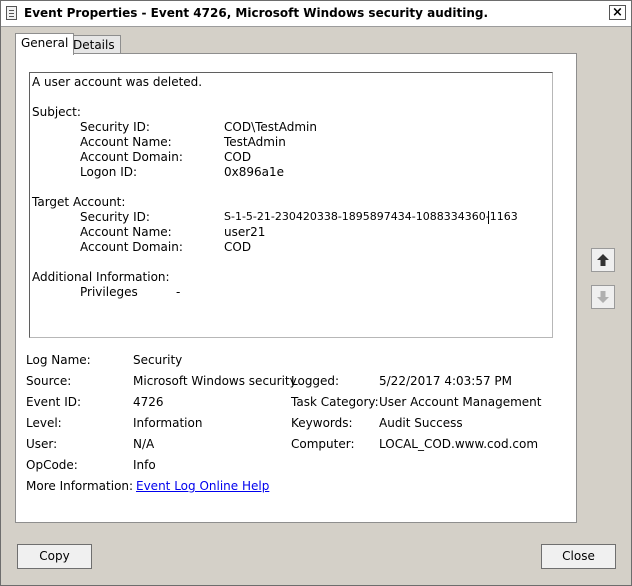 The width and height of the screenshot is (632, 586). What do you see at coordinates (109, 292) in the screenshot?
I see `additional-label: Privileges` at bounding box center [109, 292].